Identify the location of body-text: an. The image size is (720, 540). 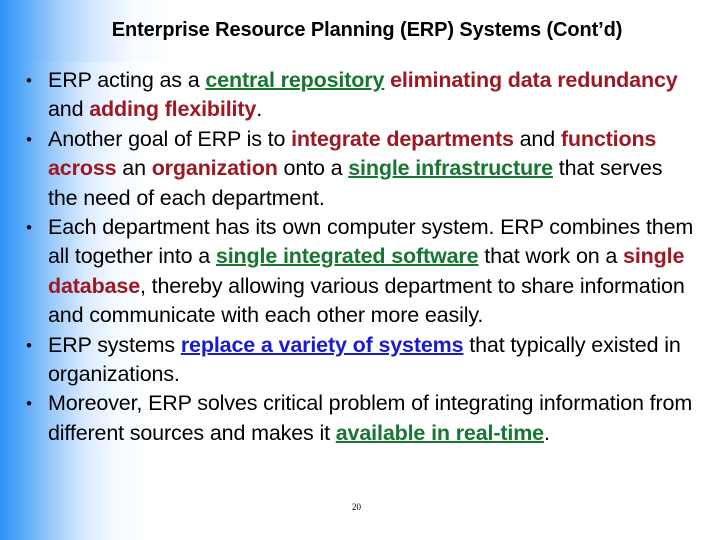
(134, 168).